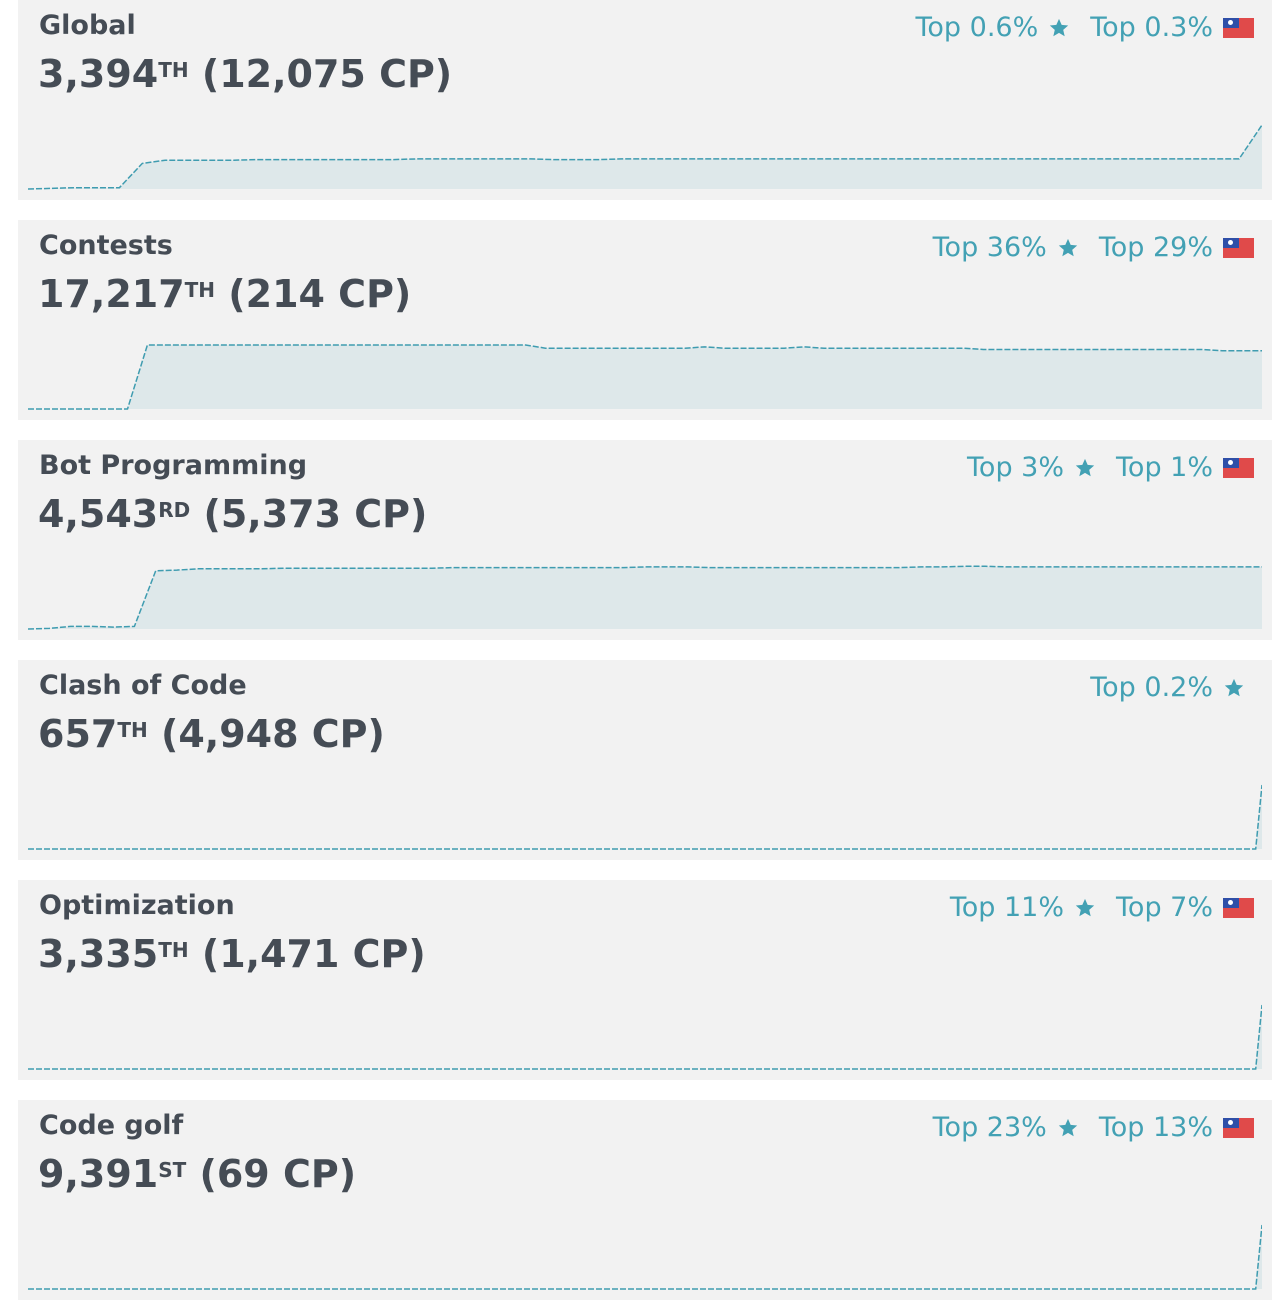 The width and height of the screenshot is (1284, 1314). Describe the element at coordinates (645, 760) in the screenshot. I see `ranking-card-clash-of-code: Clash of Code 657TH (4,948 CP) Top 0.2%` at that location.